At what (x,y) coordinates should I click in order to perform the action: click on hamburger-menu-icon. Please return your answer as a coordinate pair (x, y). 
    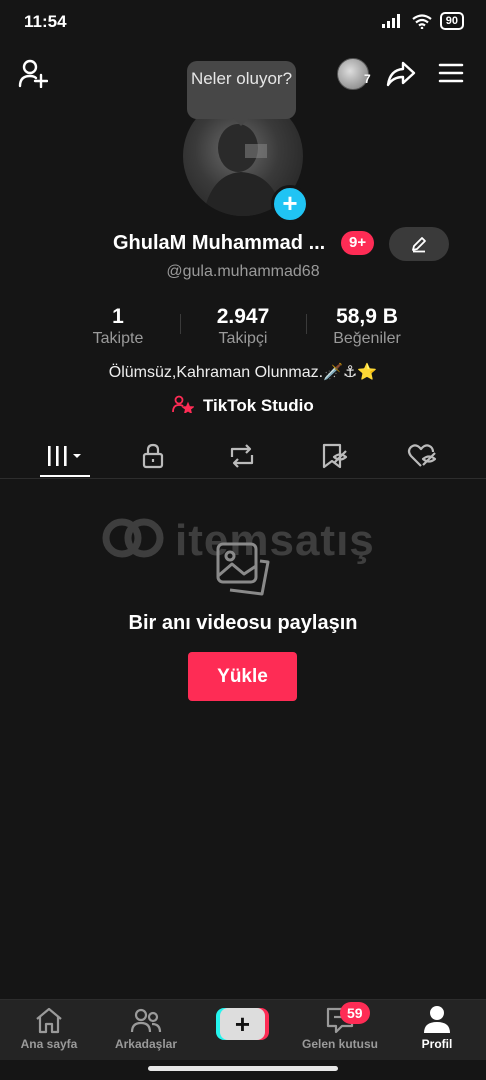
    Looking at the image, I should click on (451, 73).